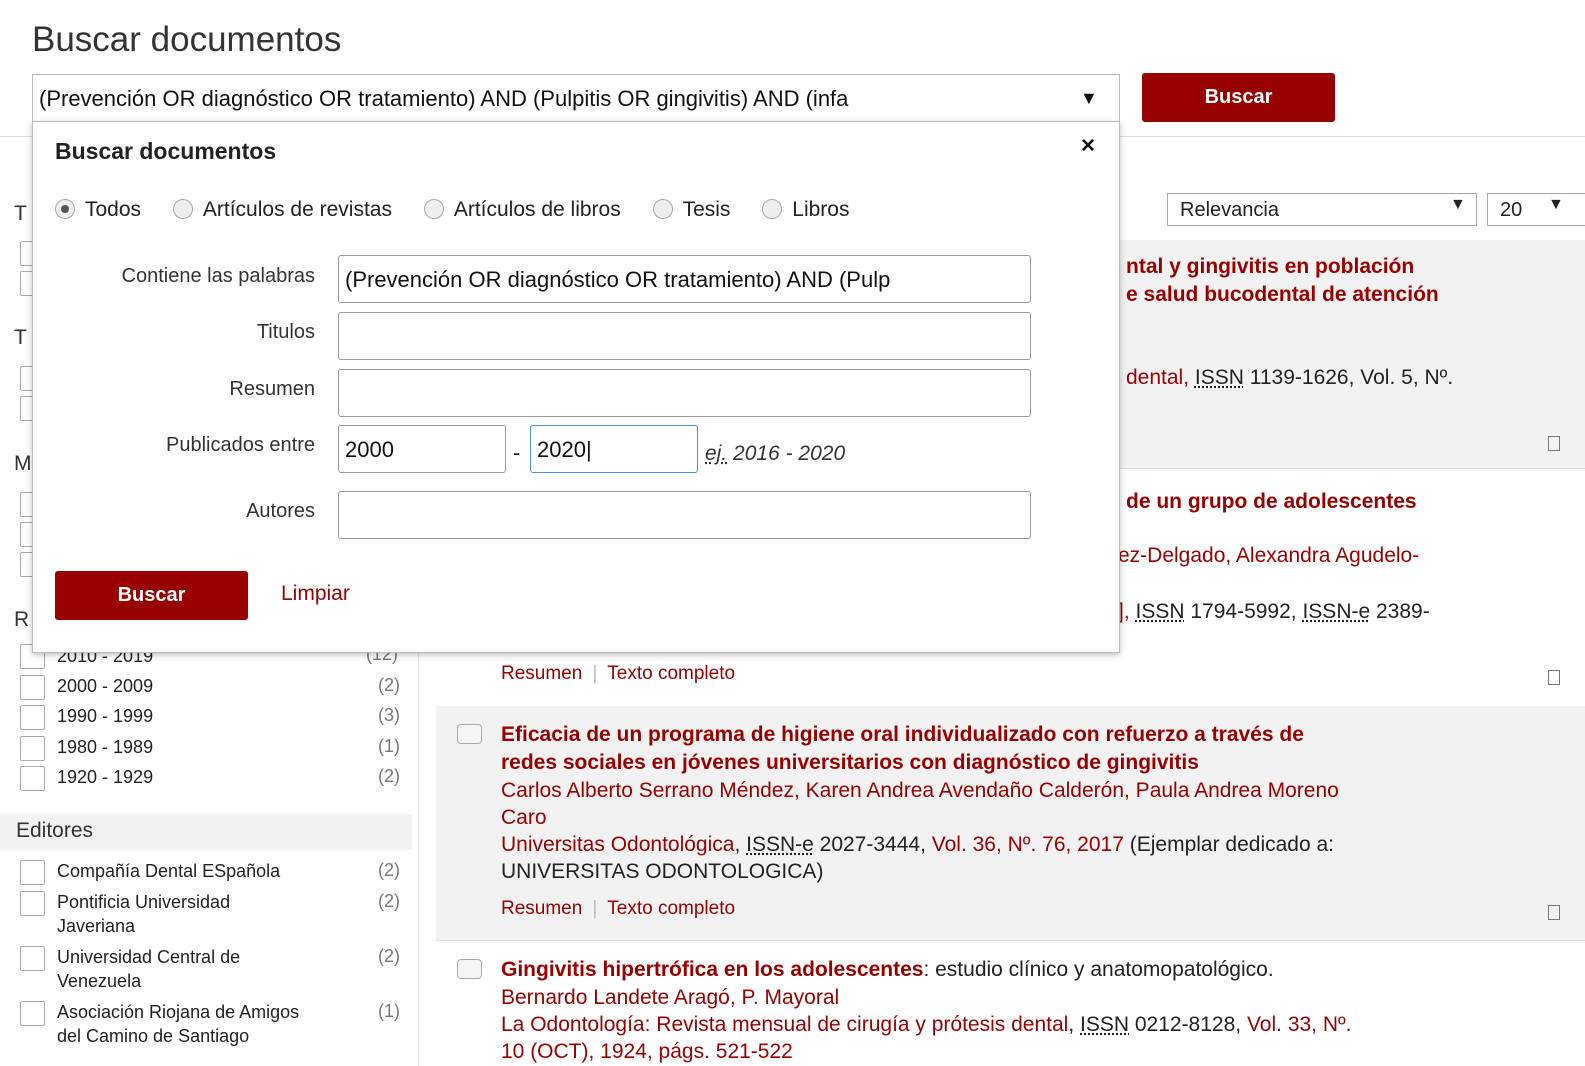  What do you see at coordinates (315, 594) in the screenshot?
I see `clear-link: Limpiar` at bounding box center [315, 594].